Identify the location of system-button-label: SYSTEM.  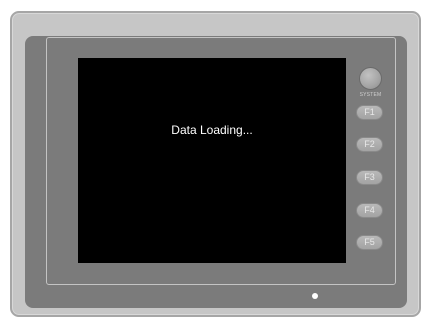
(370, 95).